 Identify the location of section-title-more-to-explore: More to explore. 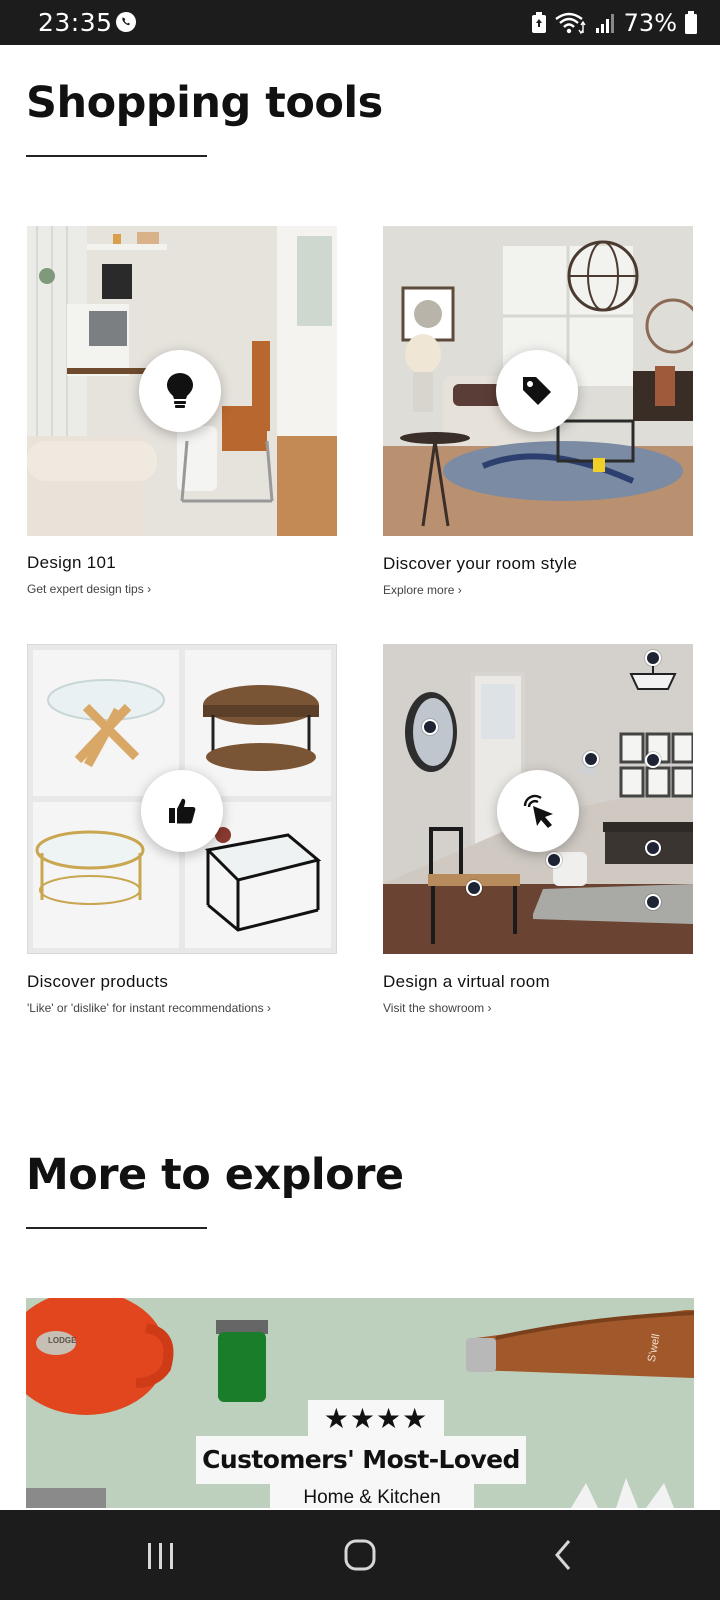
(215, 1175).